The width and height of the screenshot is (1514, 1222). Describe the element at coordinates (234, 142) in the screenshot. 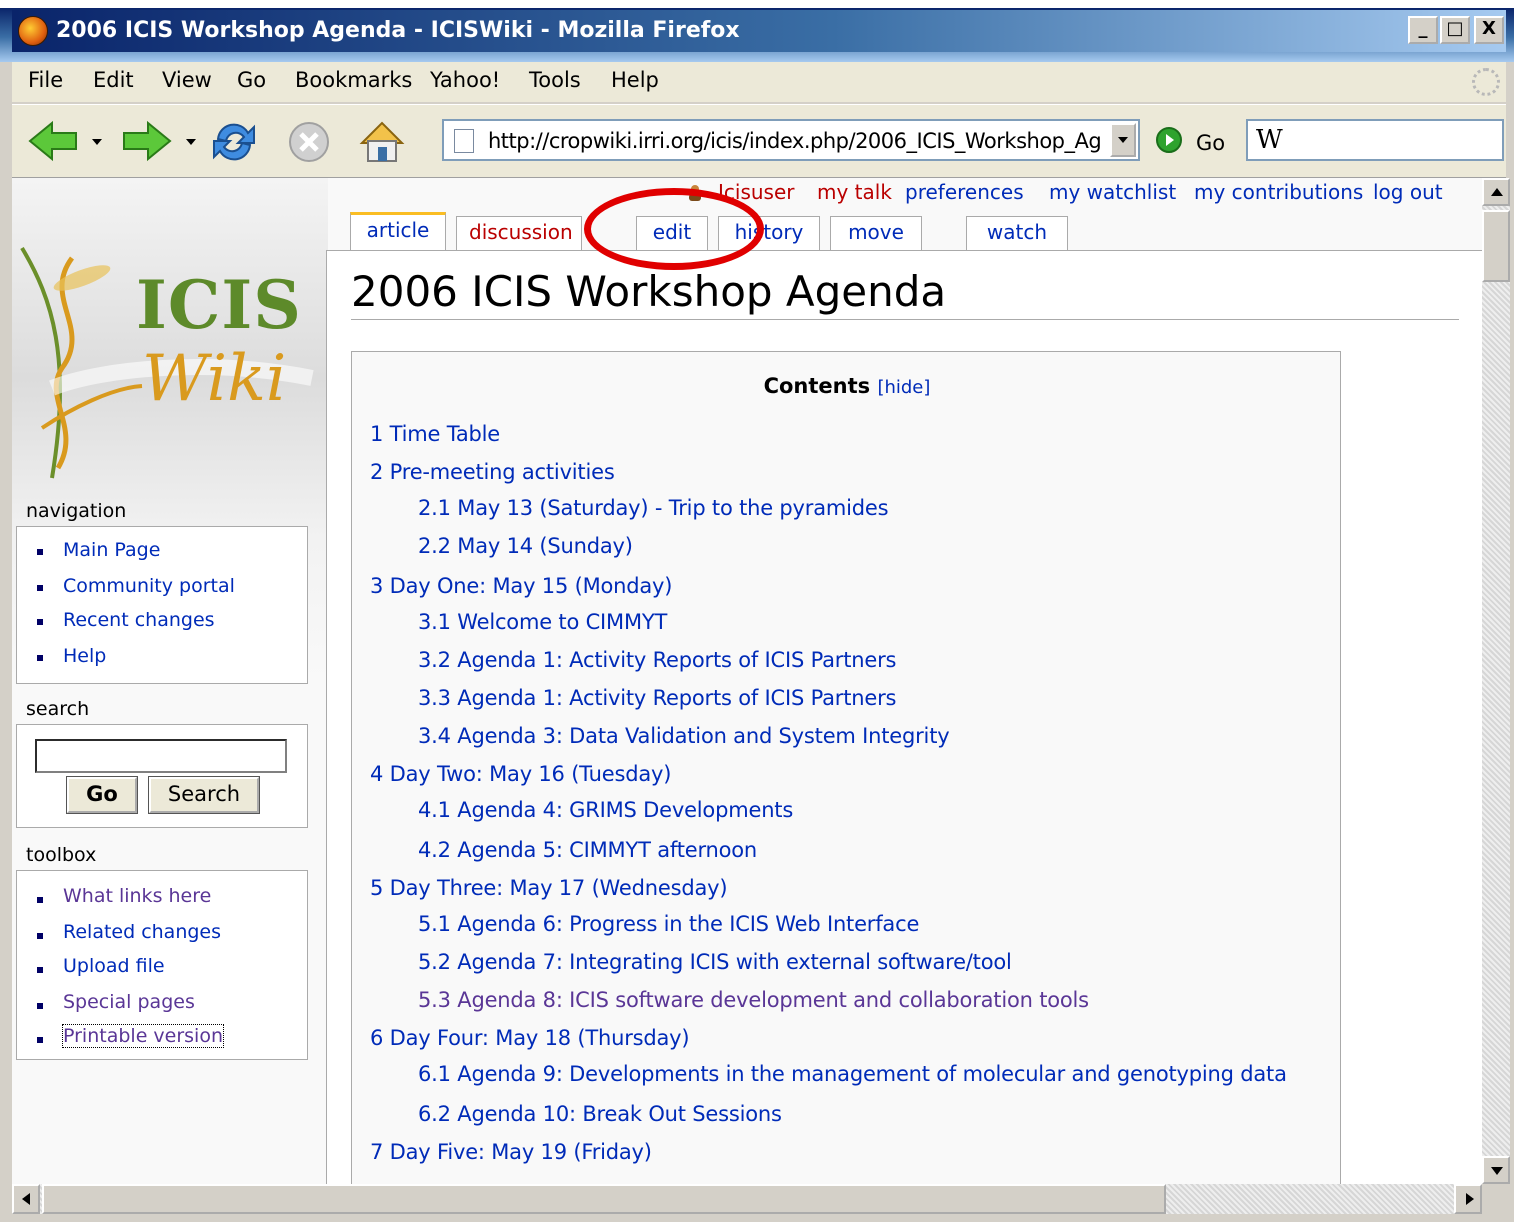

I see `reload-icon` at that location.